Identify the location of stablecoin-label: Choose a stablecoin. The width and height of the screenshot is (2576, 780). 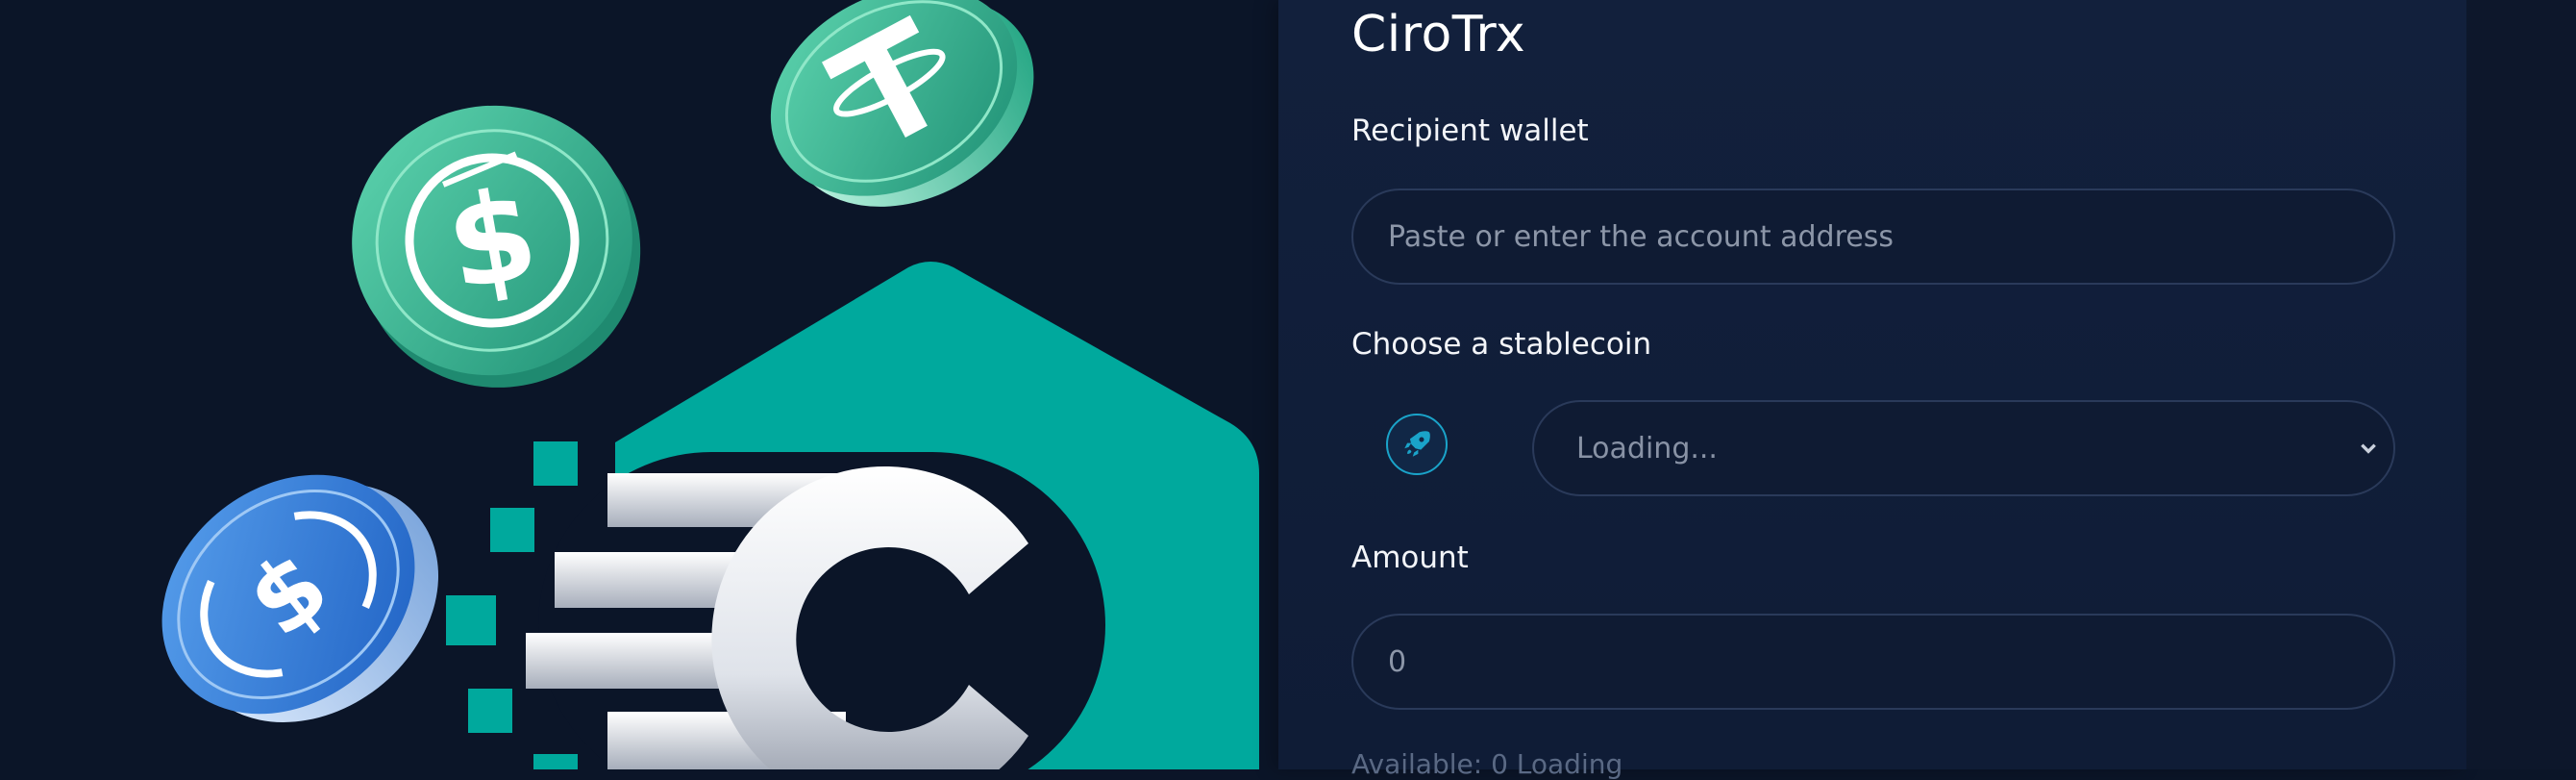
(1501, 345).